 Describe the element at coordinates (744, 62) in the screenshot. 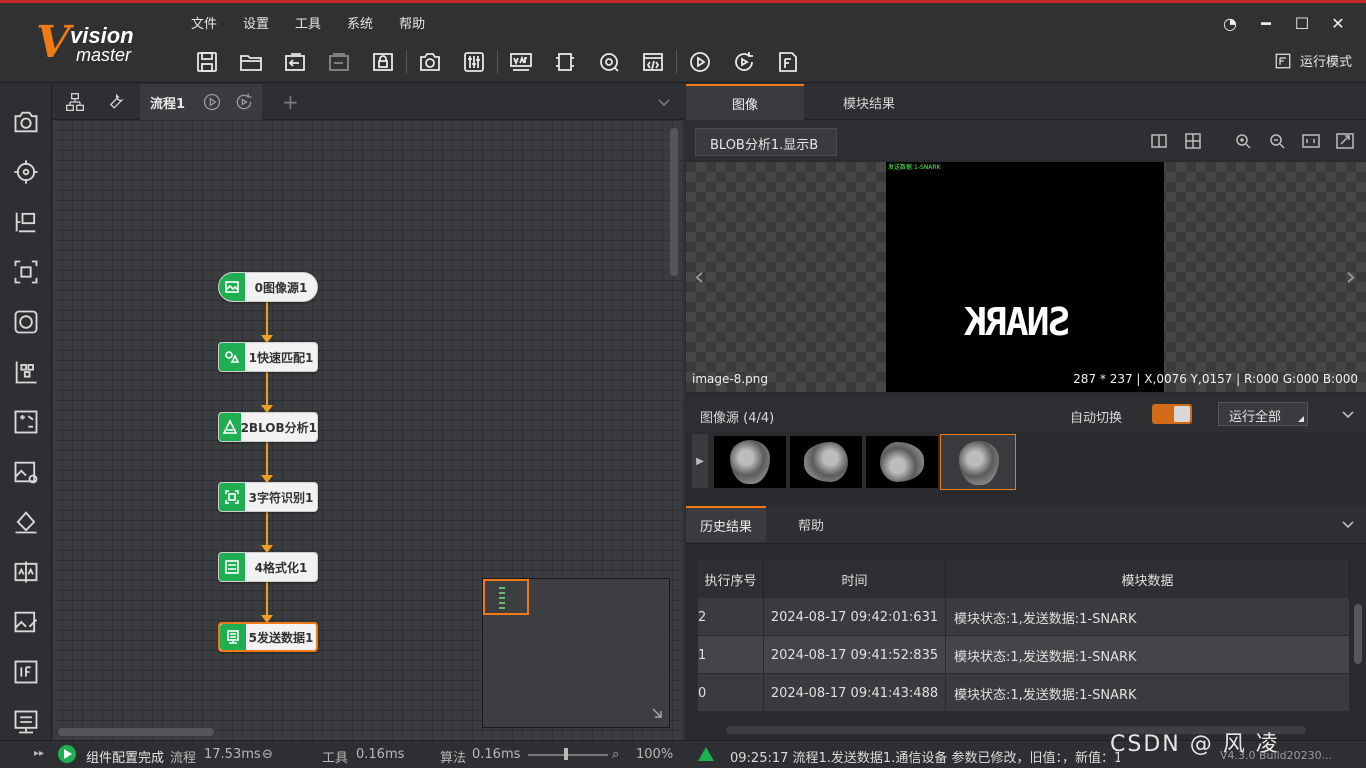

I see `run-loop-icon` at that location.